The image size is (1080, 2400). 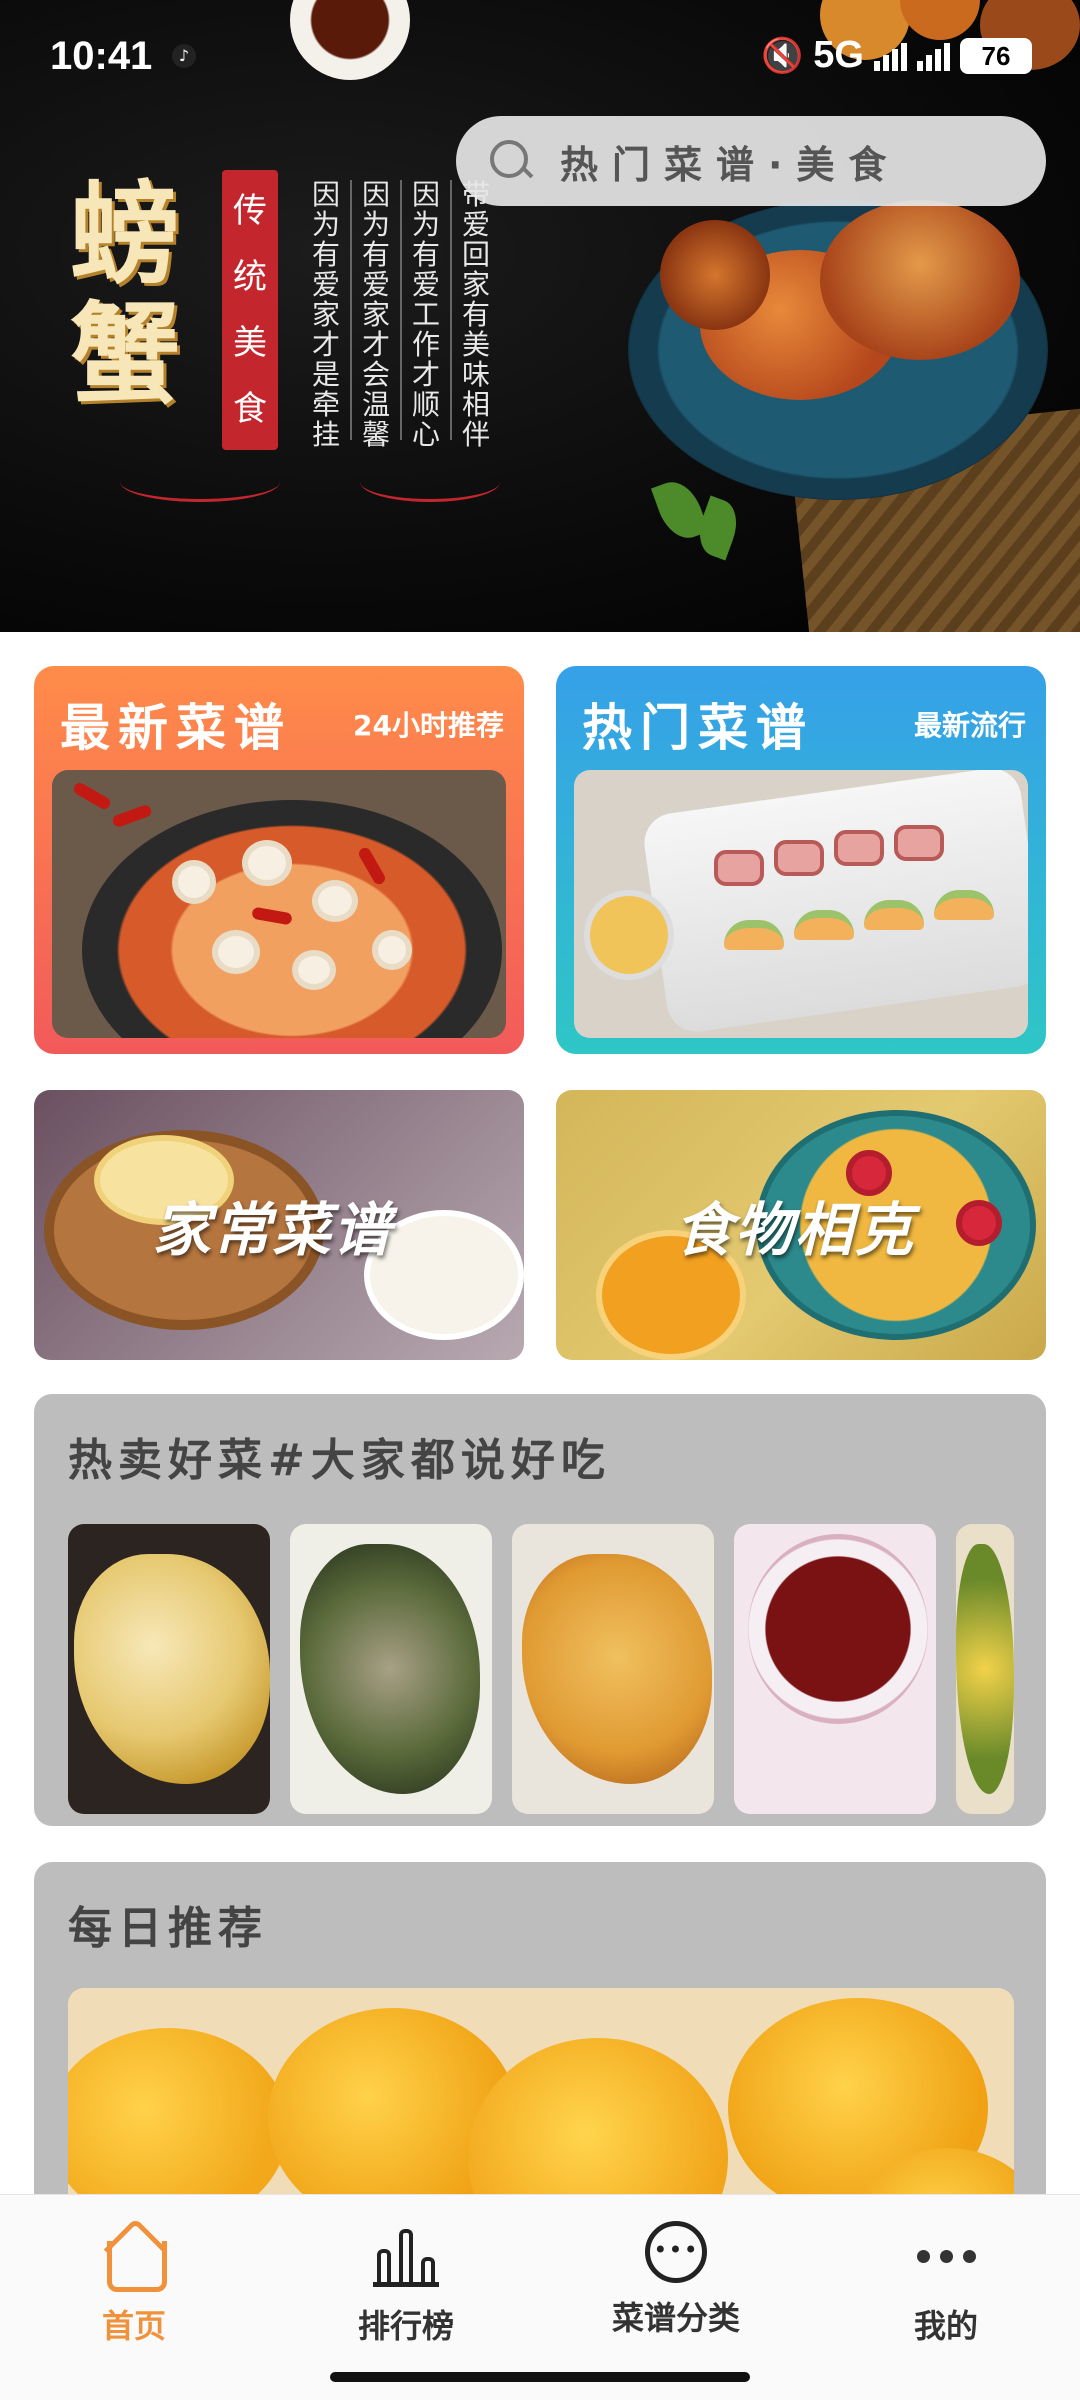 What do you see at coordinates (125, 234) in the screenshot?
I see `banner-title-char: 螃` at bounding box center [125, 234].